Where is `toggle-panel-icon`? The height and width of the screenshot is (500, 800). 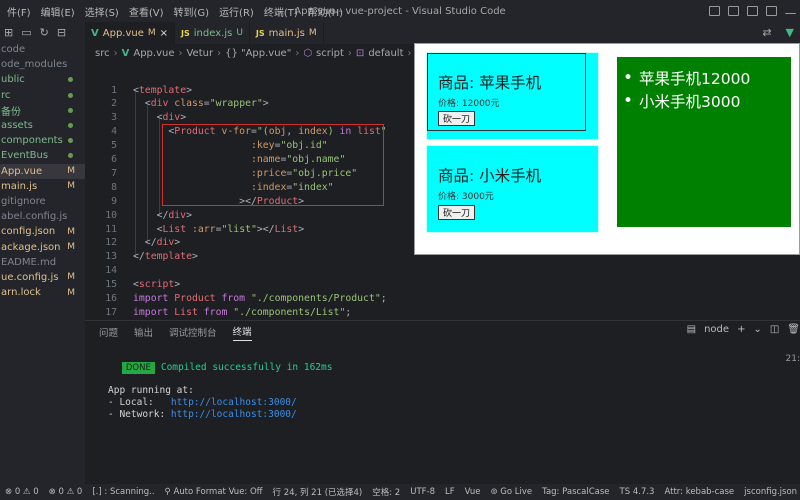 toggle-panel-icon is located at coordinates (733, 11).